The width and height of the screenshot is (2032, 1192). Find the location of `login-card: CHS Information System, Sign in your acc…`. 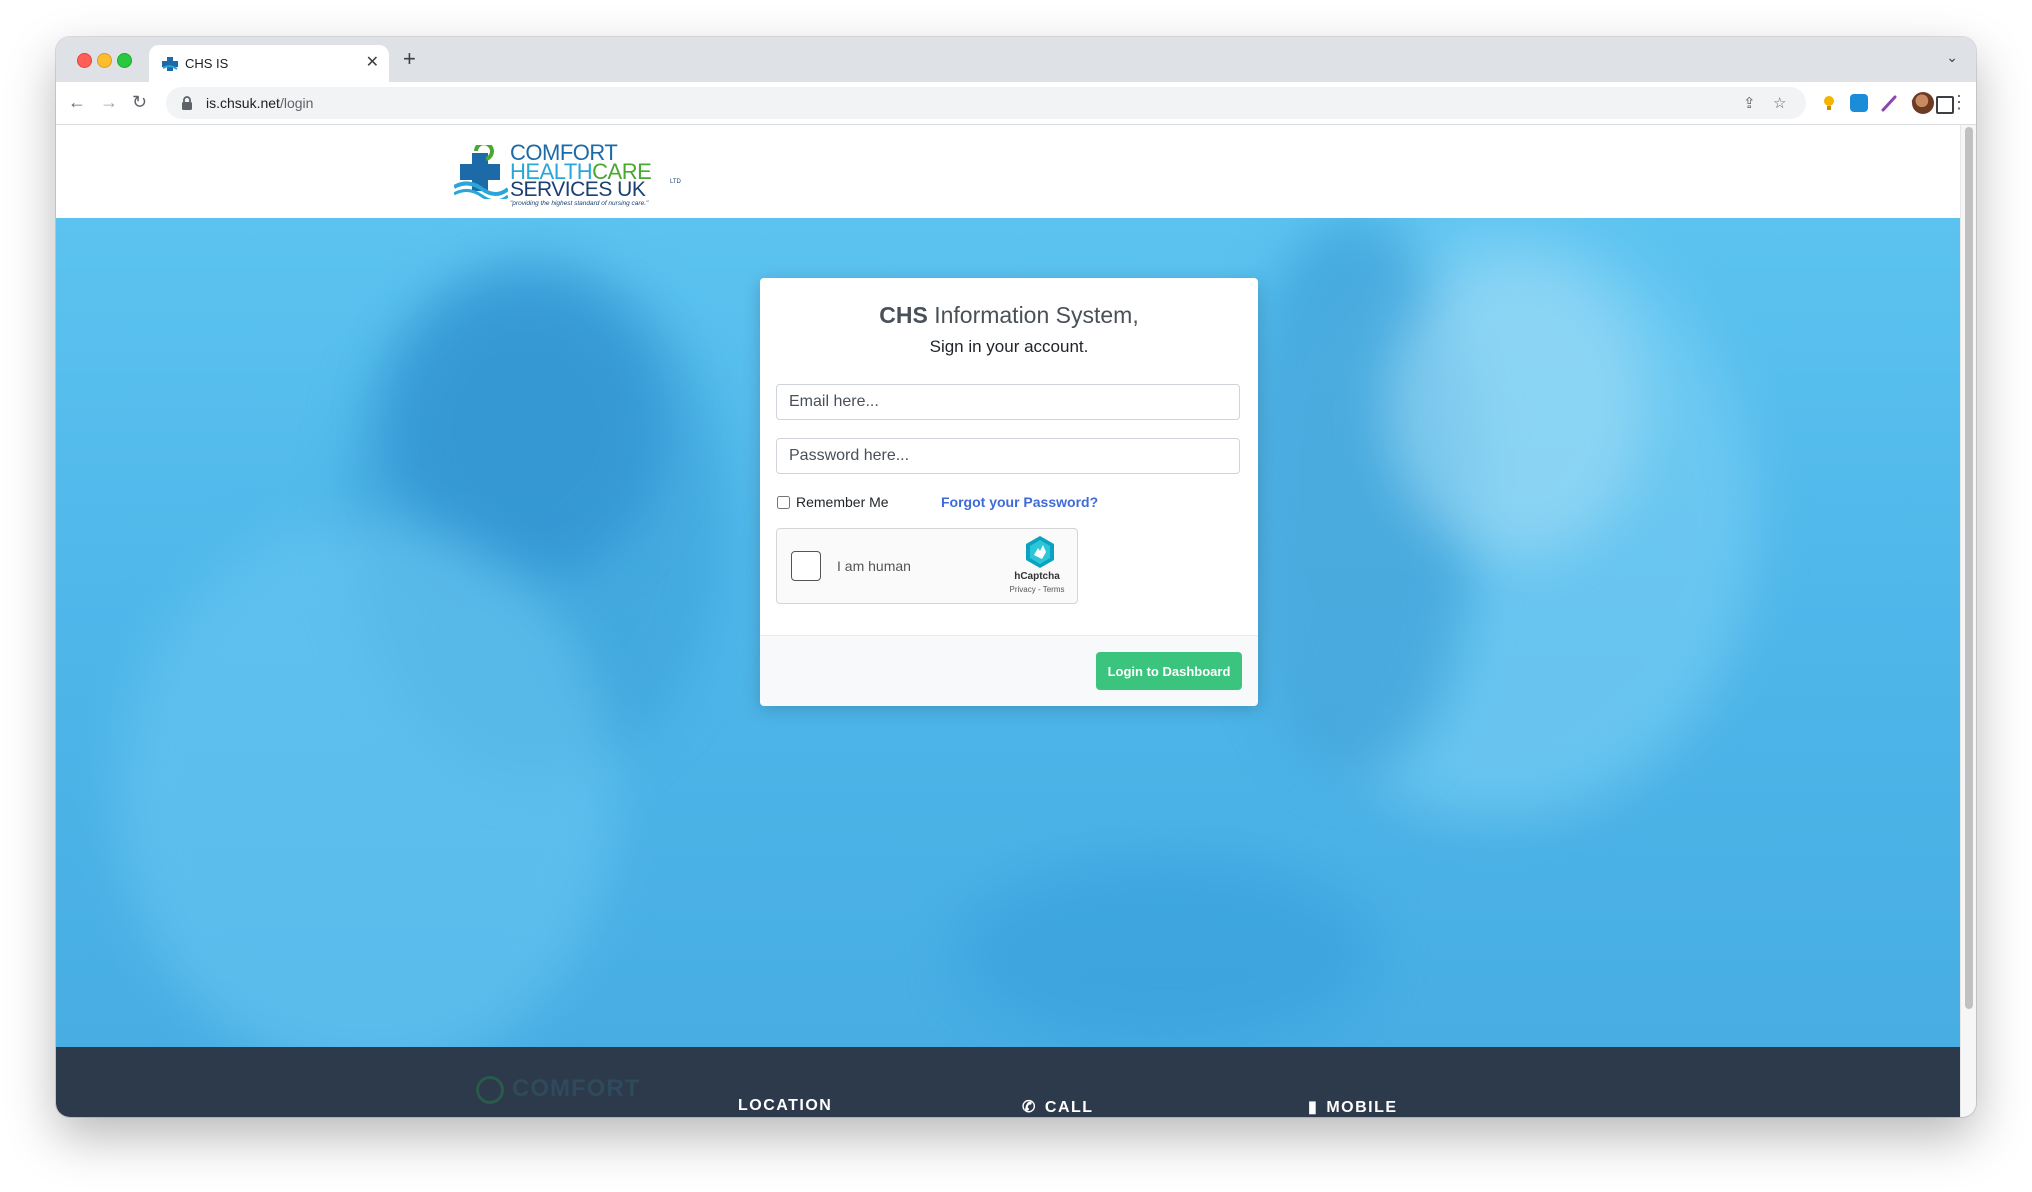

login-card: CHS Information System, Sign in your acc… is located at coordinates (1009, 492).